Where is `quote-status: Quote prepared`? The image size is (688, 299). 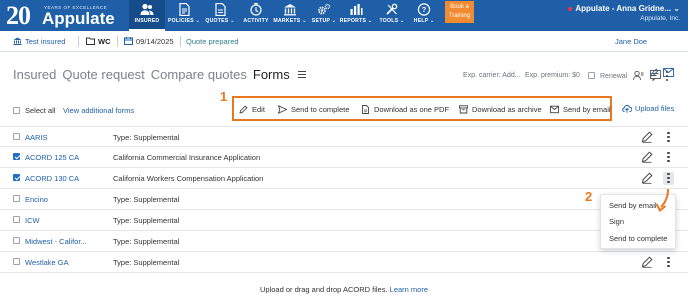
quote-status: Quote prepared is located at coordinates (212, 41).